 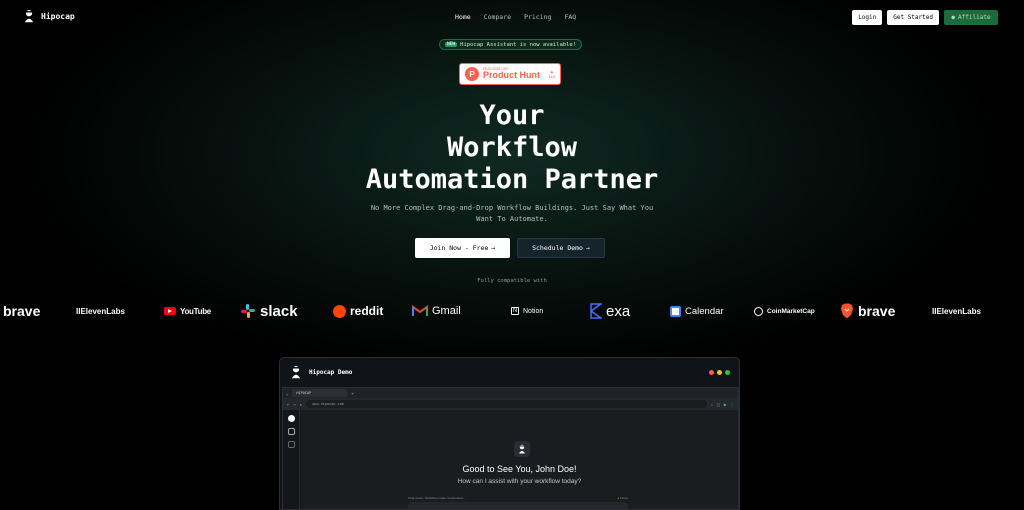 I want to click on join-now-button: Join Now - Free →, so click(x=462, y=248).